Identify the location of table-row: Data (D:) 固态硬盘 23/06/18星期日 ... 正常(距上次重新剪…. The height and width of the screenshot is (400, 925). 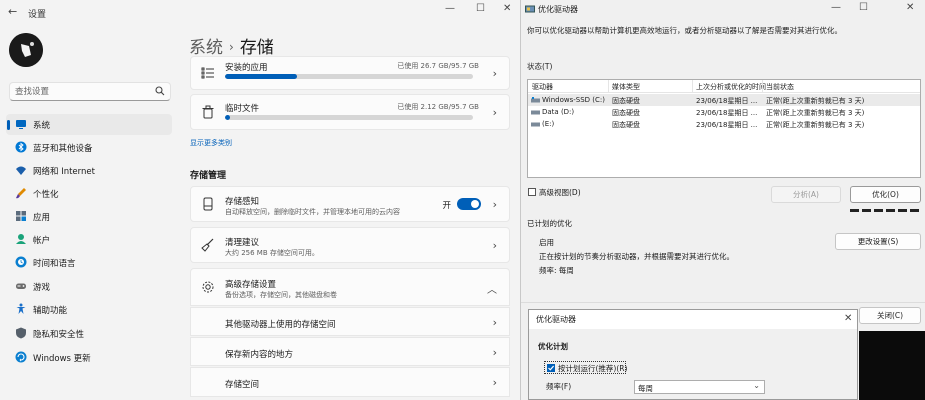
(724, 112).